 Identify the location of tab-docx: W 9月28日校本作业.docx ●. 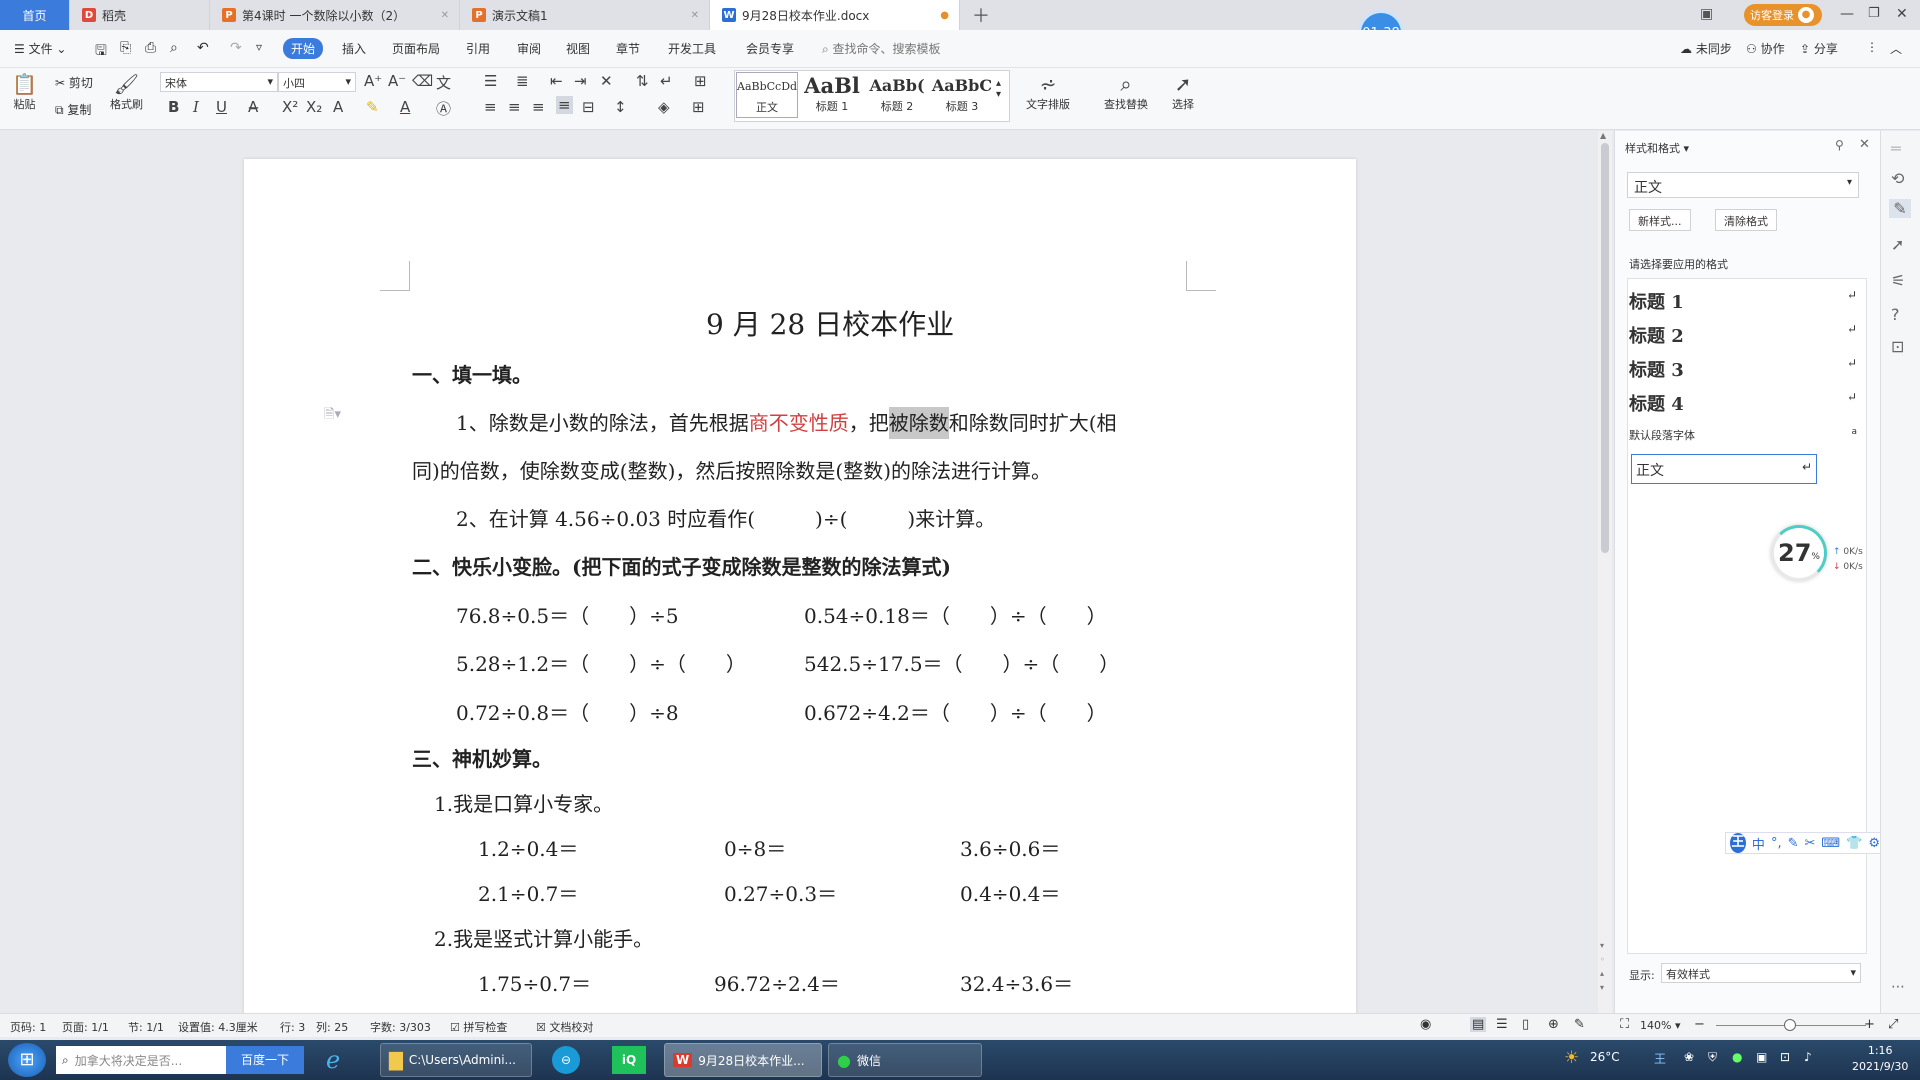
(835, 15).